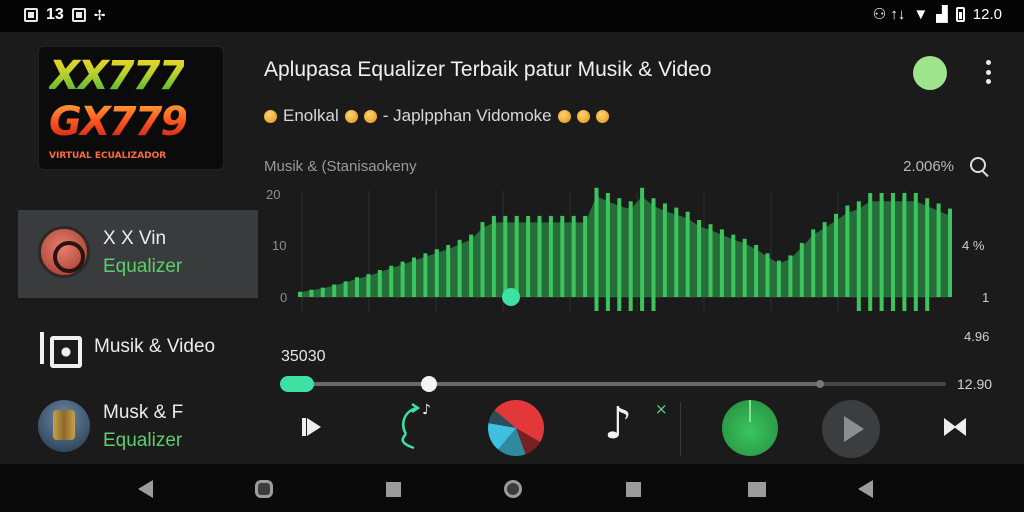 The image size is (1024, 512). What do you see at coordinates (618, 424) in the screenshot?
I see `music-note-icon: ♪` at bounding box center [618, 424].